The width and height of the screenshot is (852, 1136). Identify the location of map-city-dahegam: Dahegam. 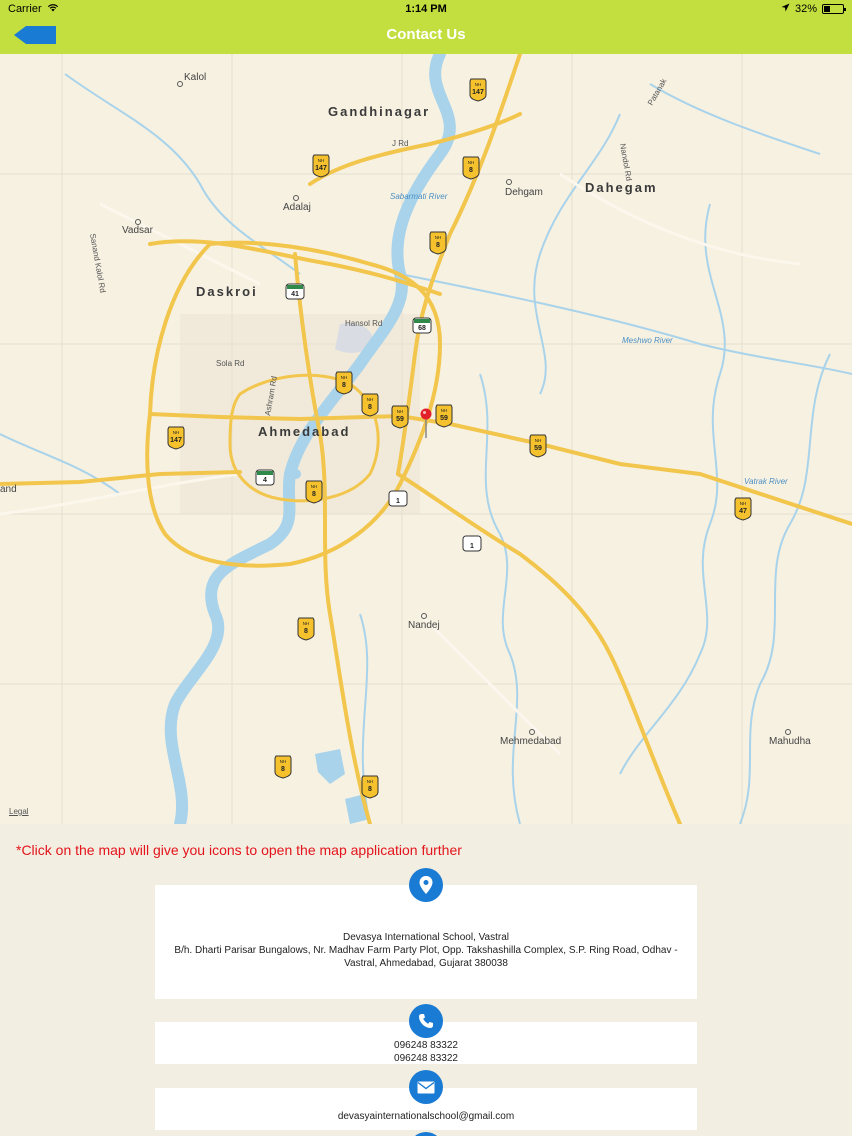
(621, 187).